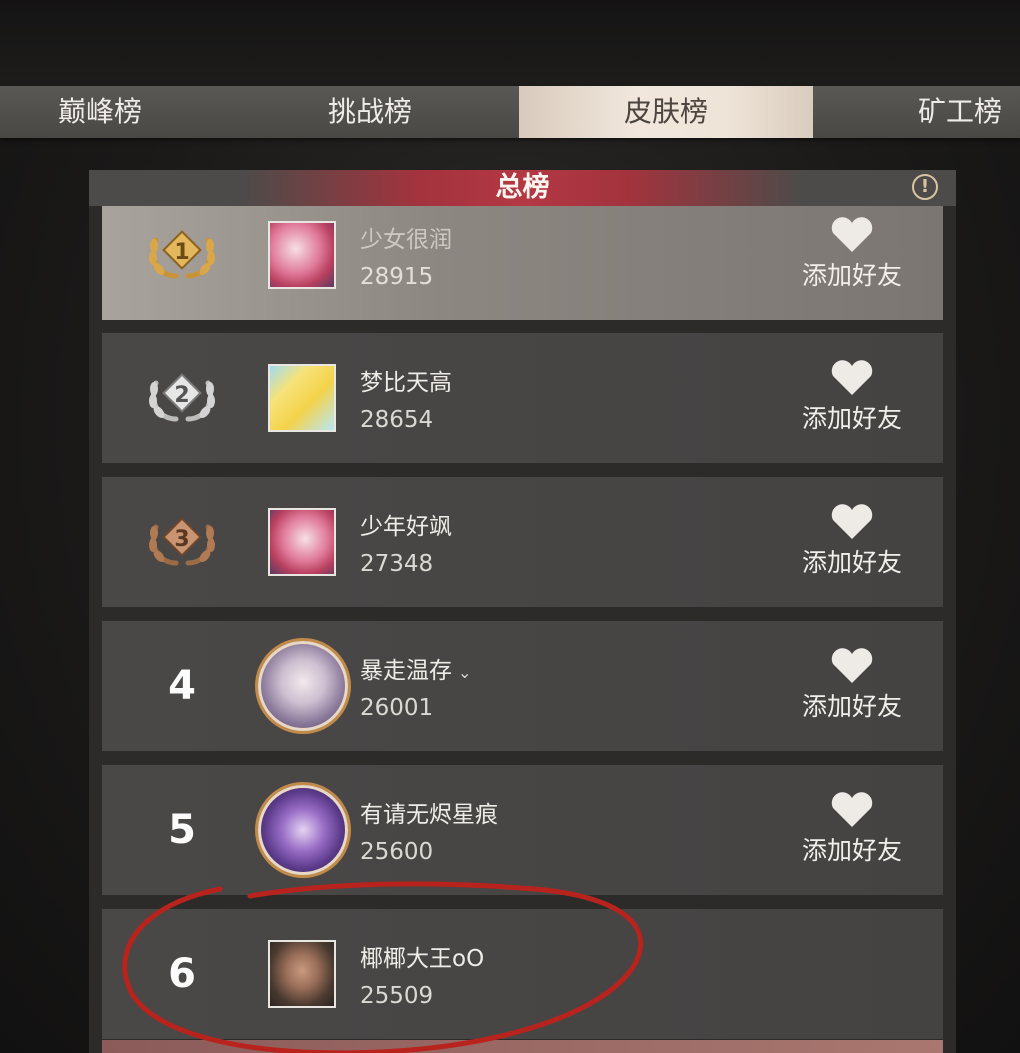 The height and width of the screenshot is (1053, 1020). I want to click on top-bar, so click(510, 43).